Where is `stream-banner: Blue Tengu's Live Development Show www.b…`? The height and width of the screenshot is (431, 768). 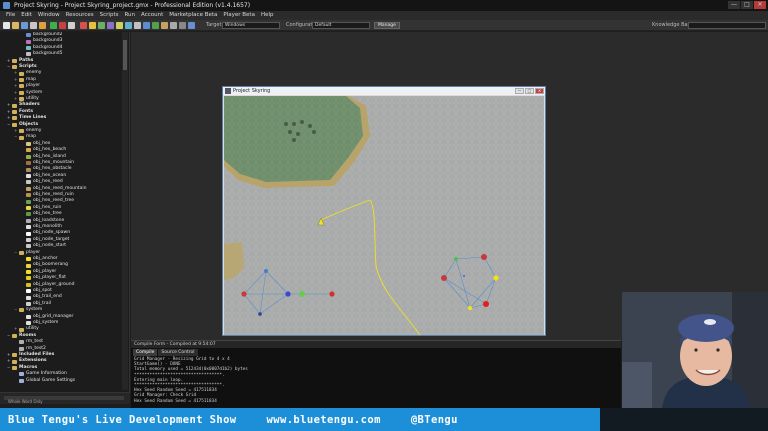 stream-banner: Blue Tengu's Live Development Show www.b… is located at coordinates (384, 419).